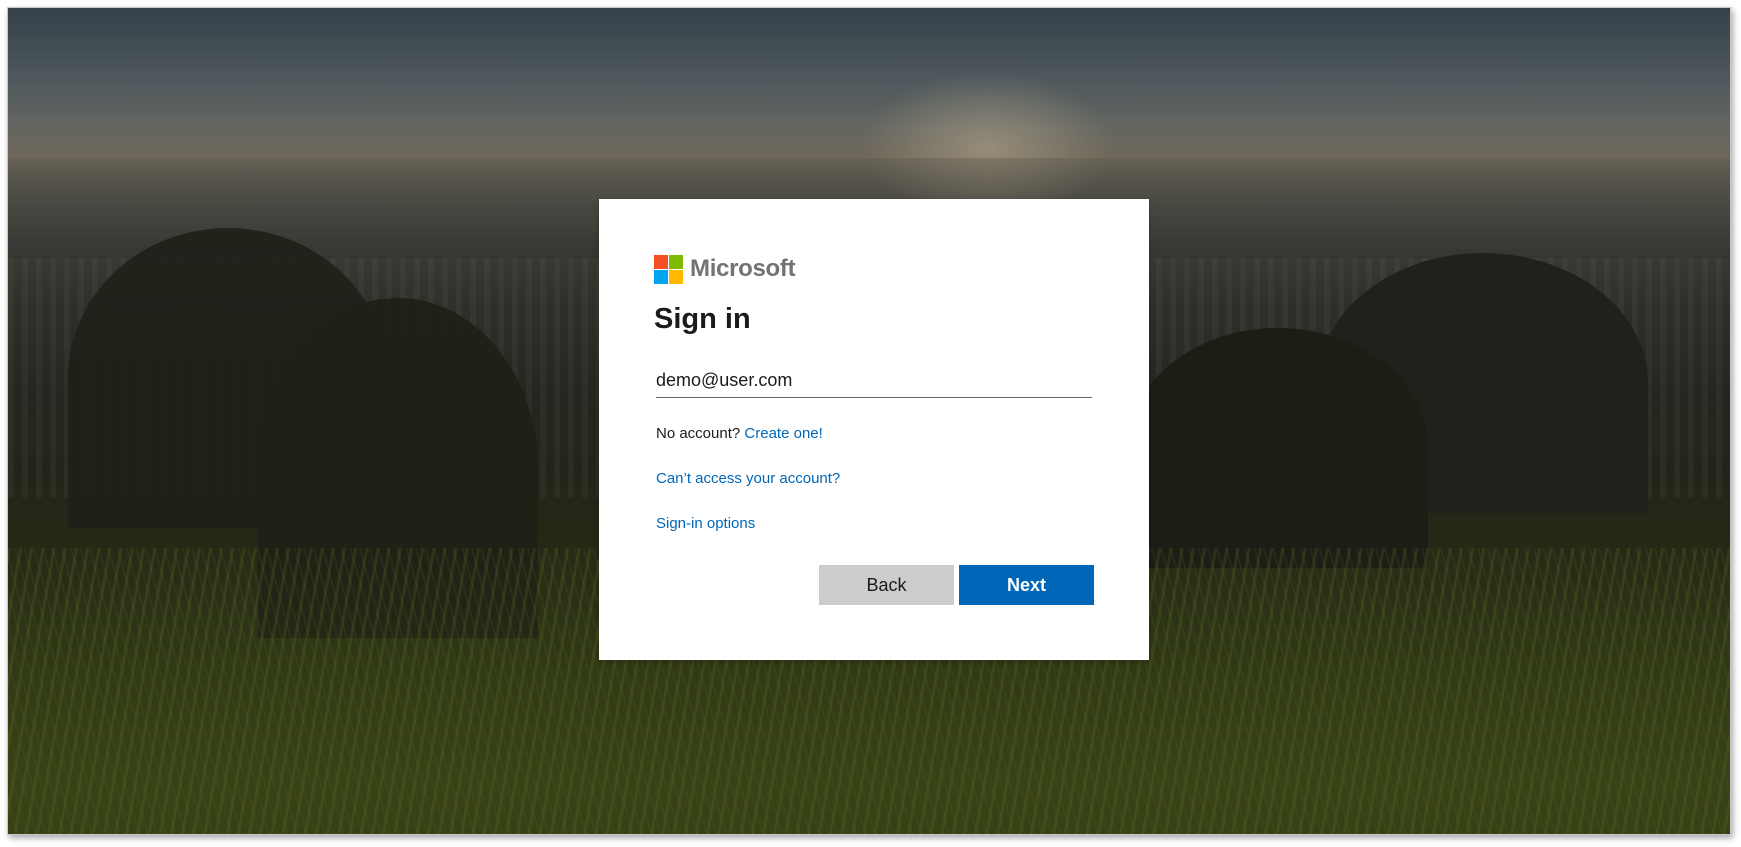 The image size is (1741, 847). Describe the element at coordinates (676, 276) in the screenshot. I see `logo-square-yellow` at that location.